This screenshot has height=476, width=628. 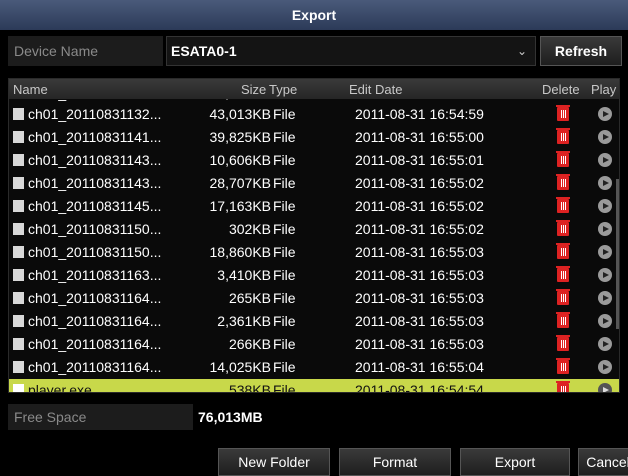 I want to click on file-edit-date: 2011-08-31 16:55:01, so click(x=419, y=160).